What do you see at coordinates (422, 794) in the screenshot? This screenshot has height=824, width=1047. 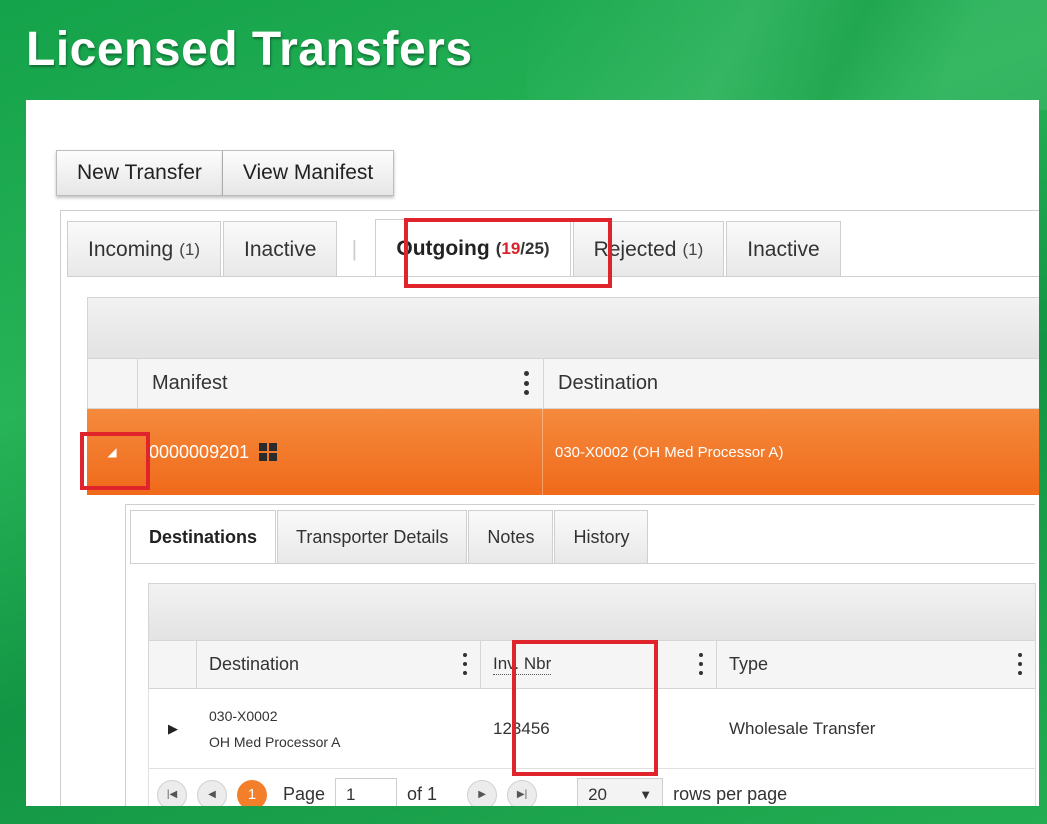 I see `page-count-label: of 1` at bounding box center [422, 794].